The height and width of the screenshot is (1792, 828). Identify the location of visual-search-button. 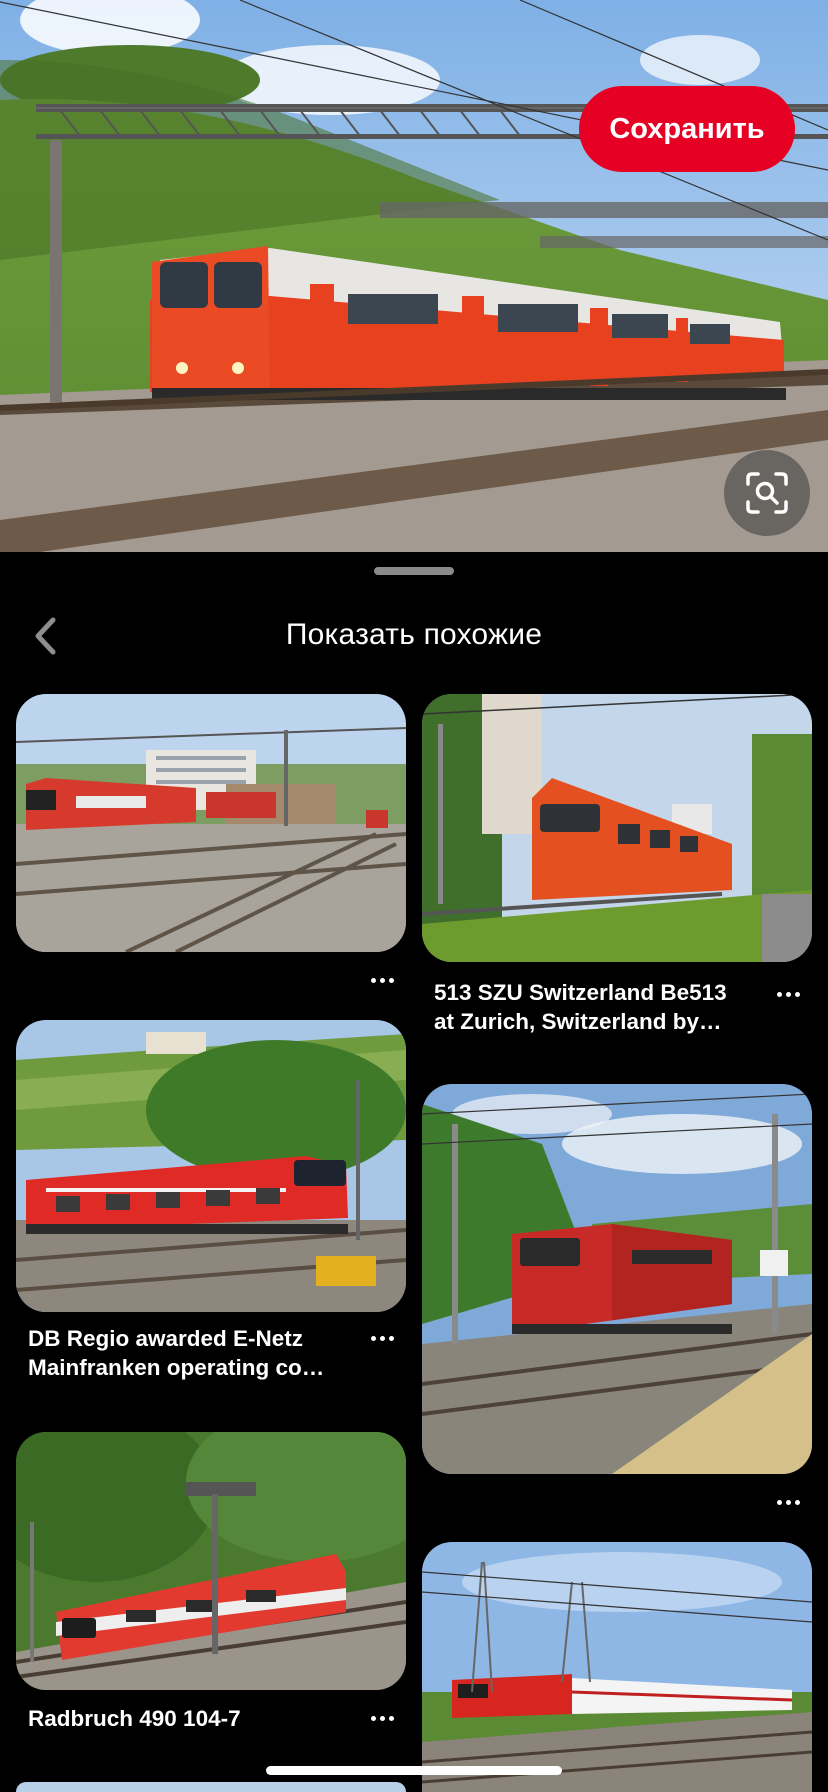
(767, 493).